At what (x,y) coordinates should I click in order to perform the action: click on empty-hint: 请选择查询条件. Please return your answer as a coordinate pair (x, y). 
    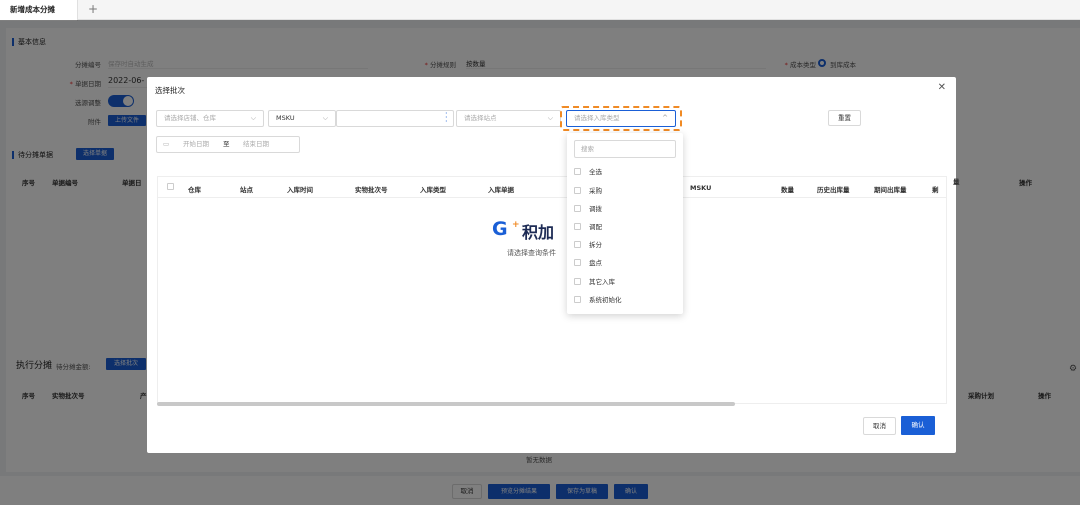
    Looking at the image, I should click on (531, 253).